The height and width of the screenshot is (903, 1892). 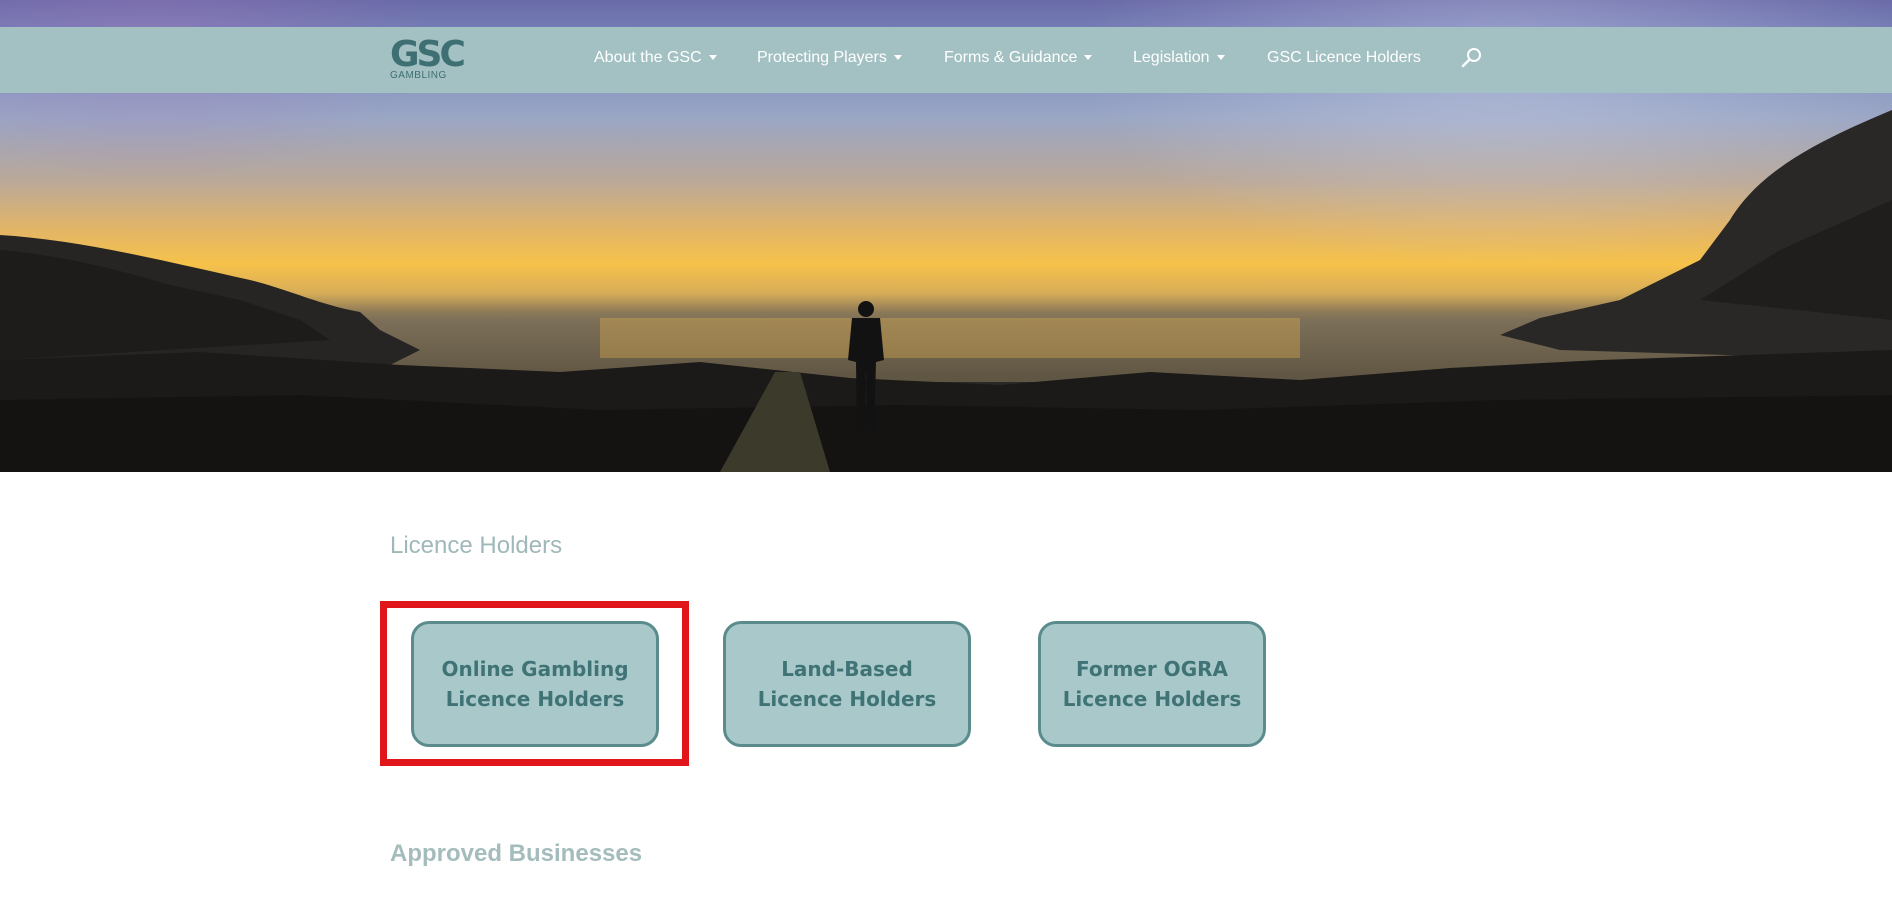 I want to click on highlight-box, so click(x=534, y=683).